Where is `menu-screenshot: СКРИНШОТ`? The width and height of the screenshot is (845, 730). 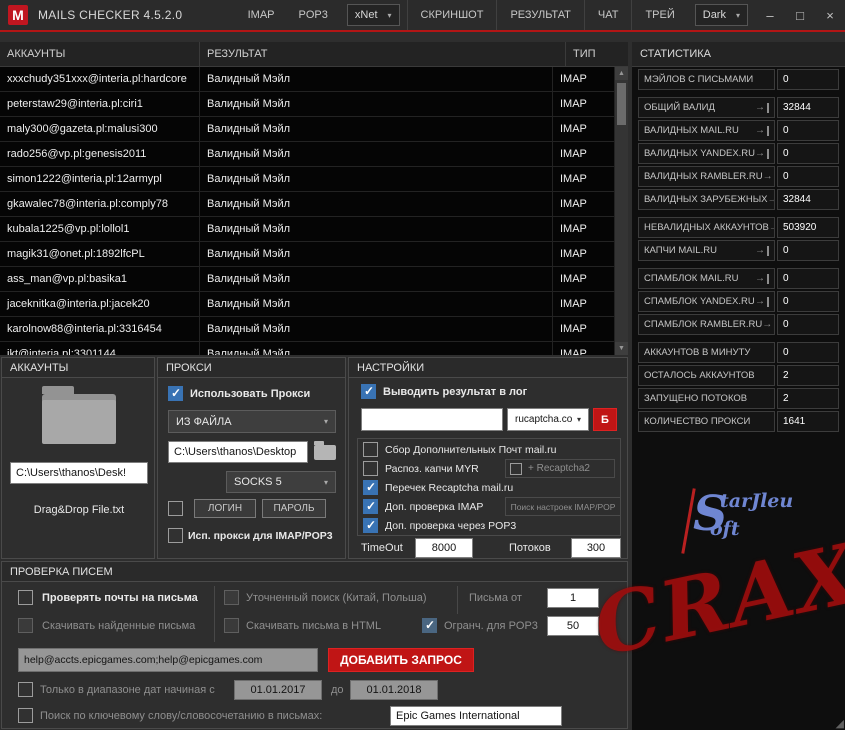
menu-screenshot: СКРИНШОТ is located at coordinates (451, 15).